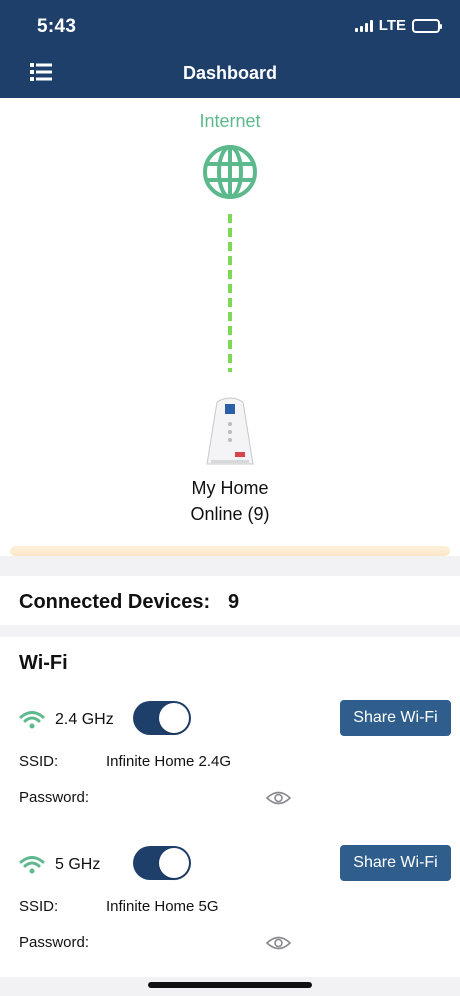 This screenshot has width=460, height=996. What do you see at coordinates (169, 761) in the screenshot?
I see `ssid-value: Infinite Home 2.4G` at bounding box center [169, 761].